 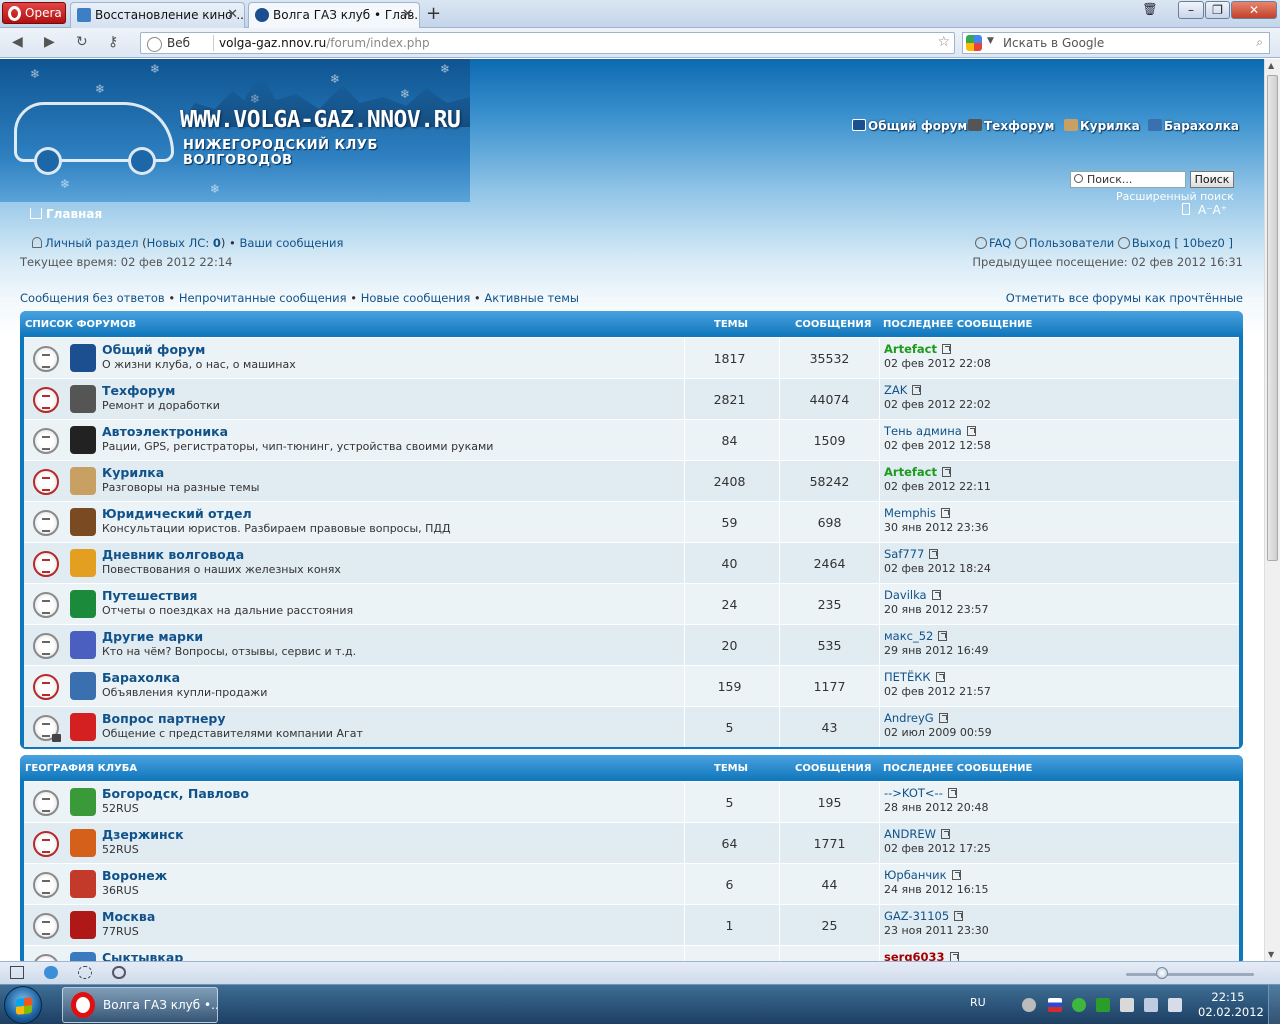 What do you see at coordinates (1029, 1005) in the screenshot?
I see `tray-arrow-icon` at bounding box center [1029, 1005].